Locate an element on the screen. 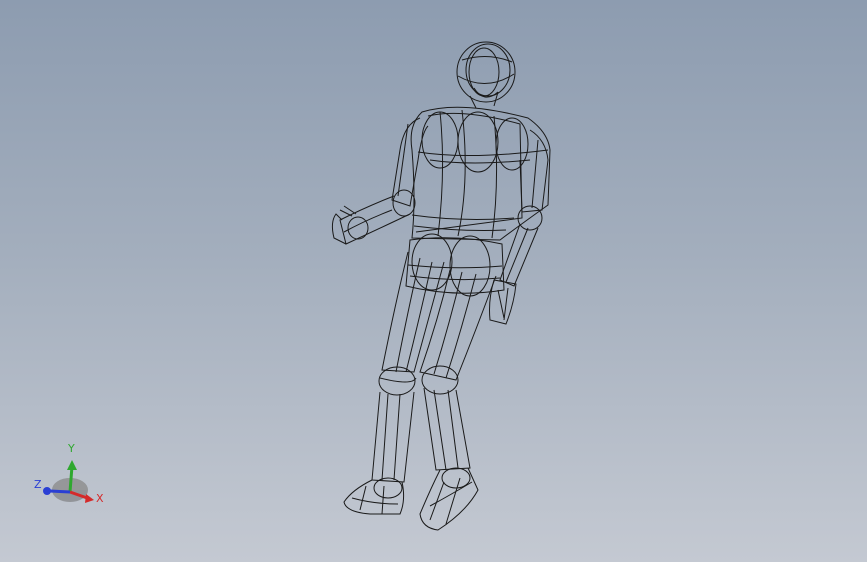 The image size is (867, 562). model-right-arm is located at coordinates (519, 227).